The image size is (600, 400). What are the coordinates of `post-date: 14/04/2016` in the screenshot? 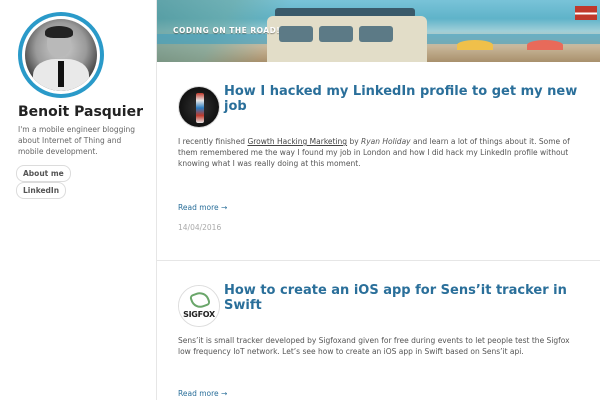 It's located at (200, 227).